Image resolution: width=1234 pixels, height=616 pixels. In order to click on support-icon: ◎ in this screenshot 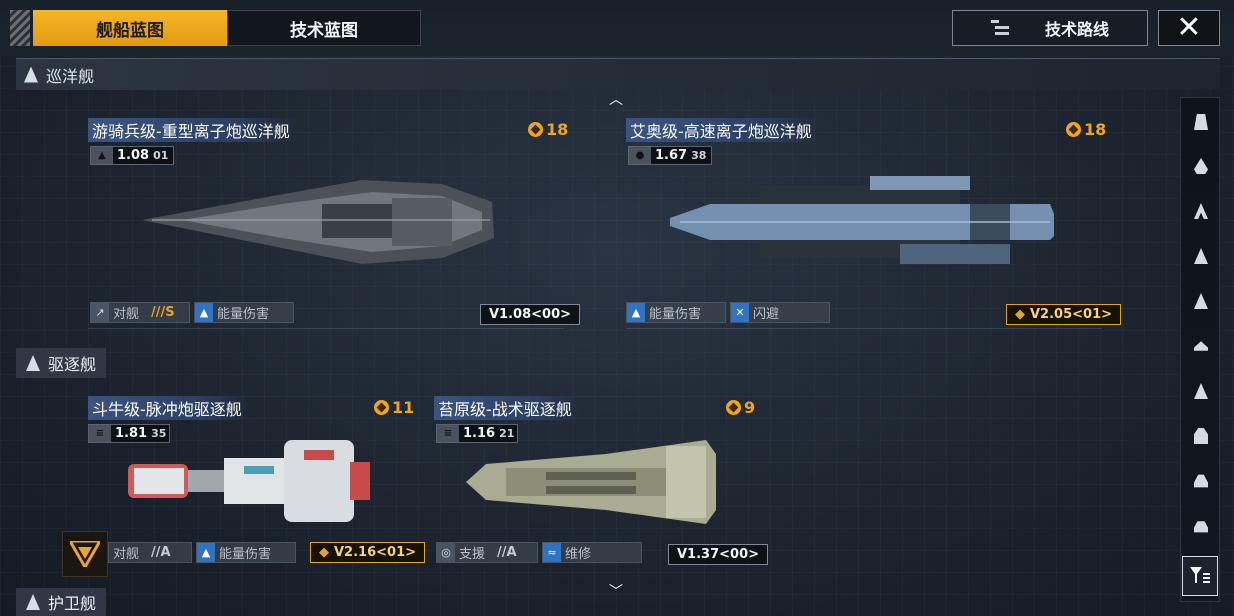, I will do `click(446, 552)`.